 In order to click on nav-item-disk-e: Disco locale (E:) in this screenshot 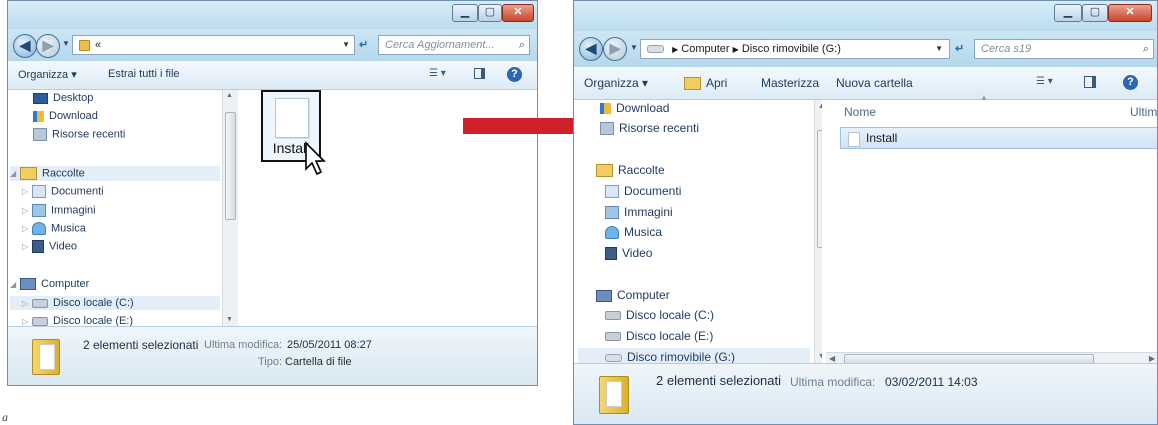, I will do `click(659, 336)`.